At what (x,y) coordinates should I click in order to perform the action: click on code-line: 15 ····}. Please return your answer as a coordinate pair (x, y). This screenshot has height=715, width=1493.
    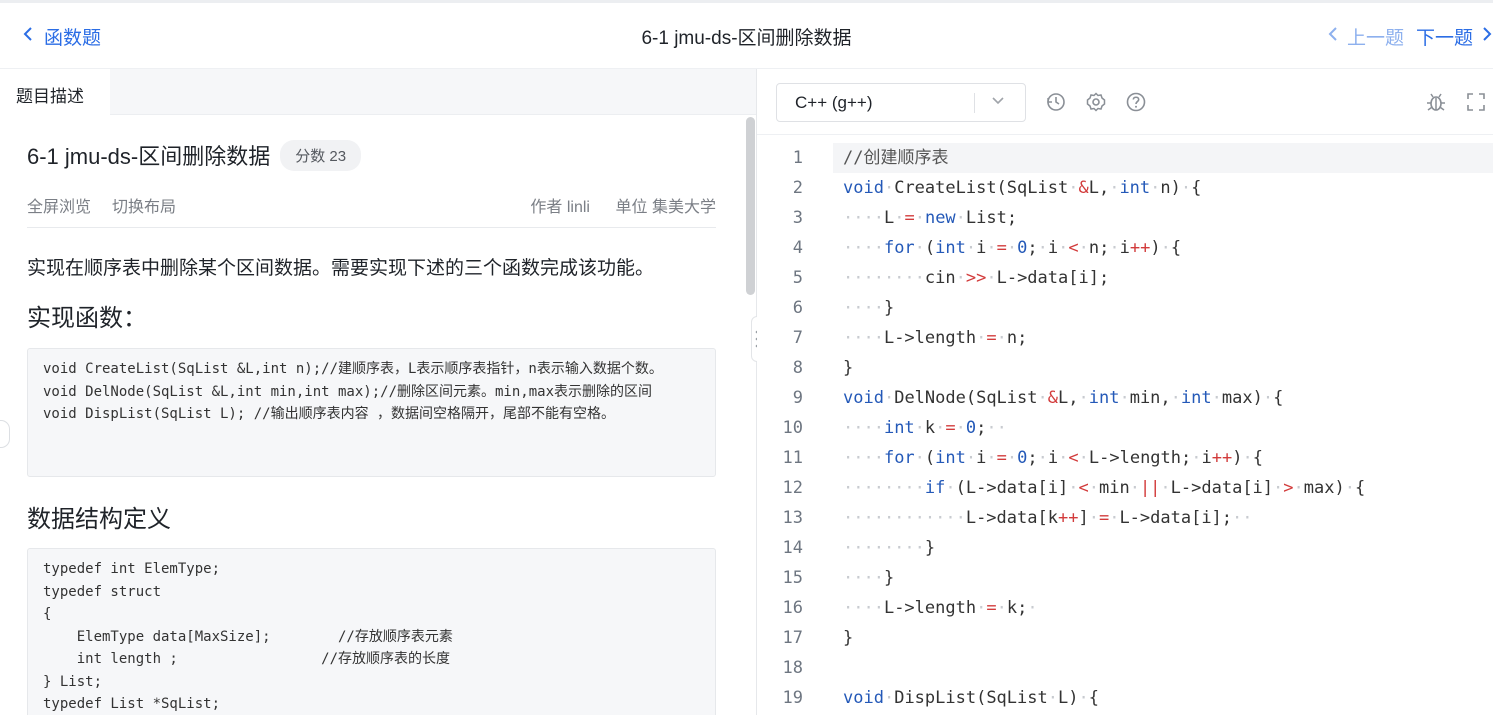
    Looking at the image, I should click on (1125, 578).